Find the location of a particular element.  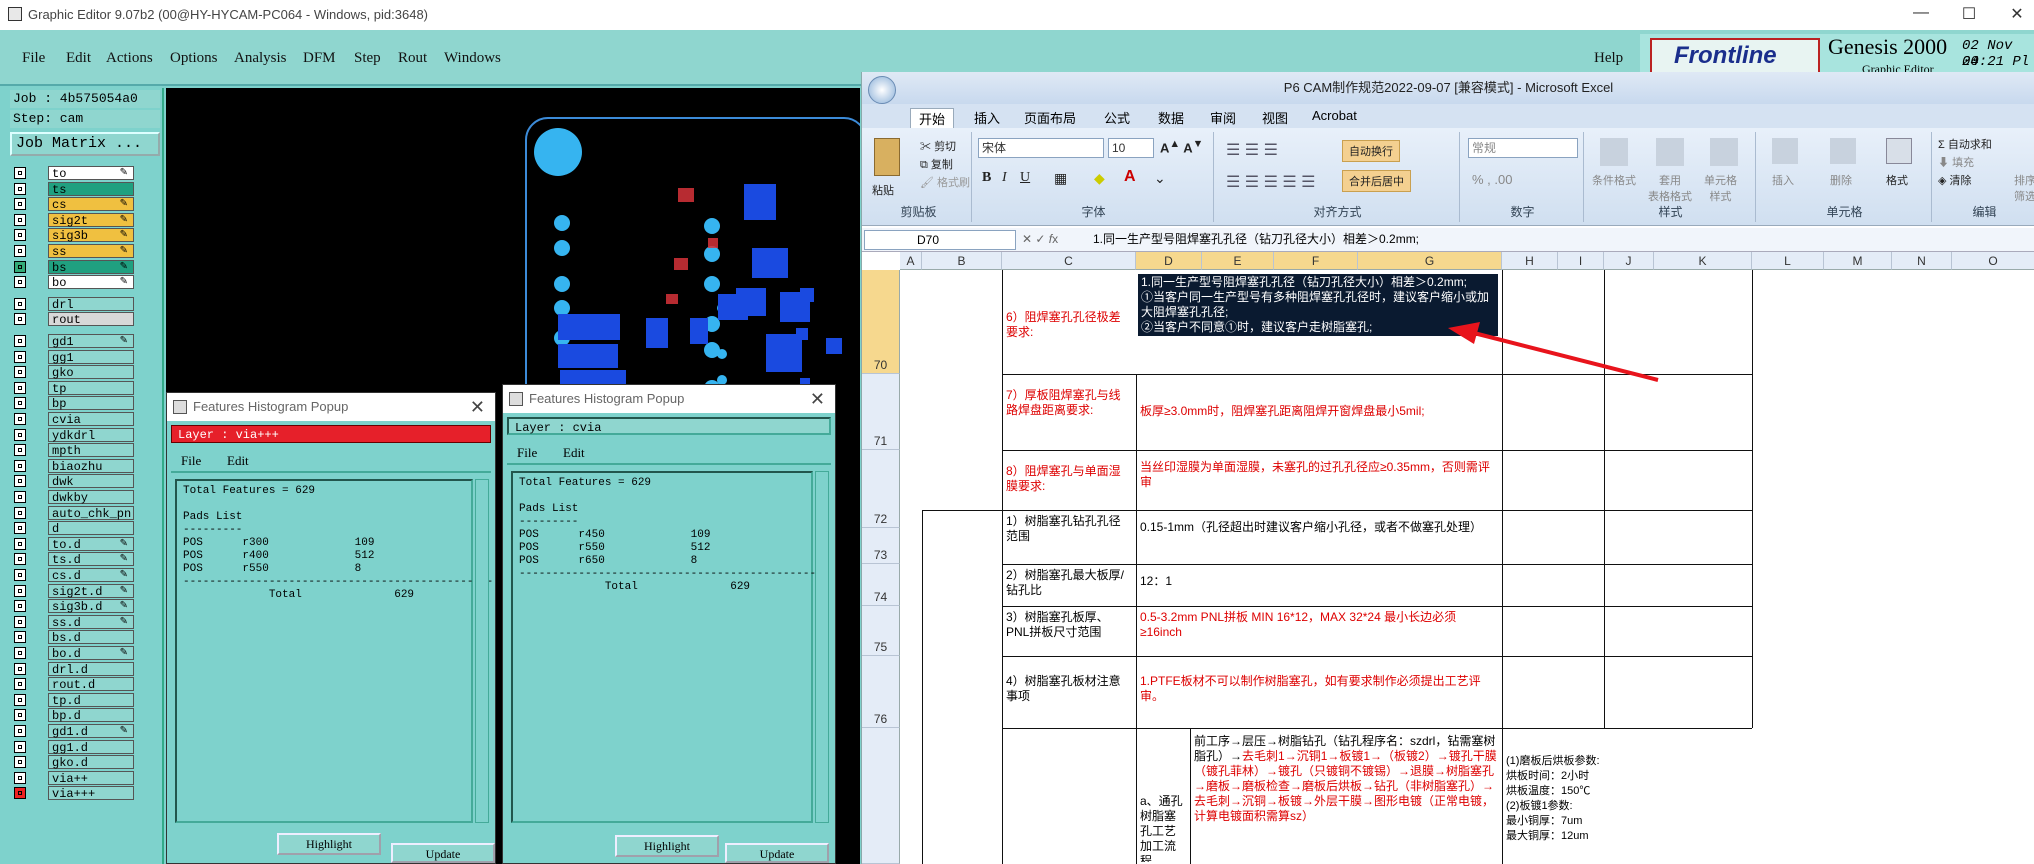

layer-row-sig3b-d: sig3b.d ✎ is located at coordinates (74, 606).